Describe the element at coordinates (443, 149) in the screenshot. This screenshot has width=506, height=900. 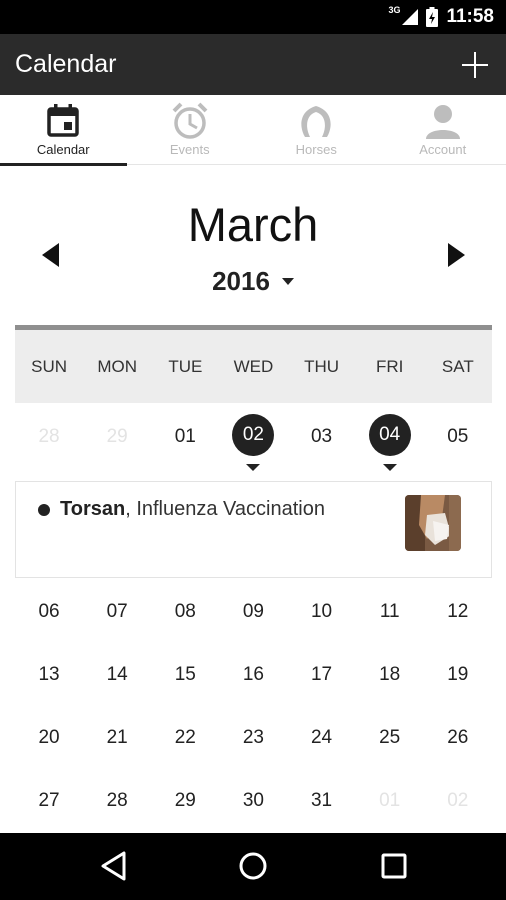
I see `tab-label: Account` at that location.